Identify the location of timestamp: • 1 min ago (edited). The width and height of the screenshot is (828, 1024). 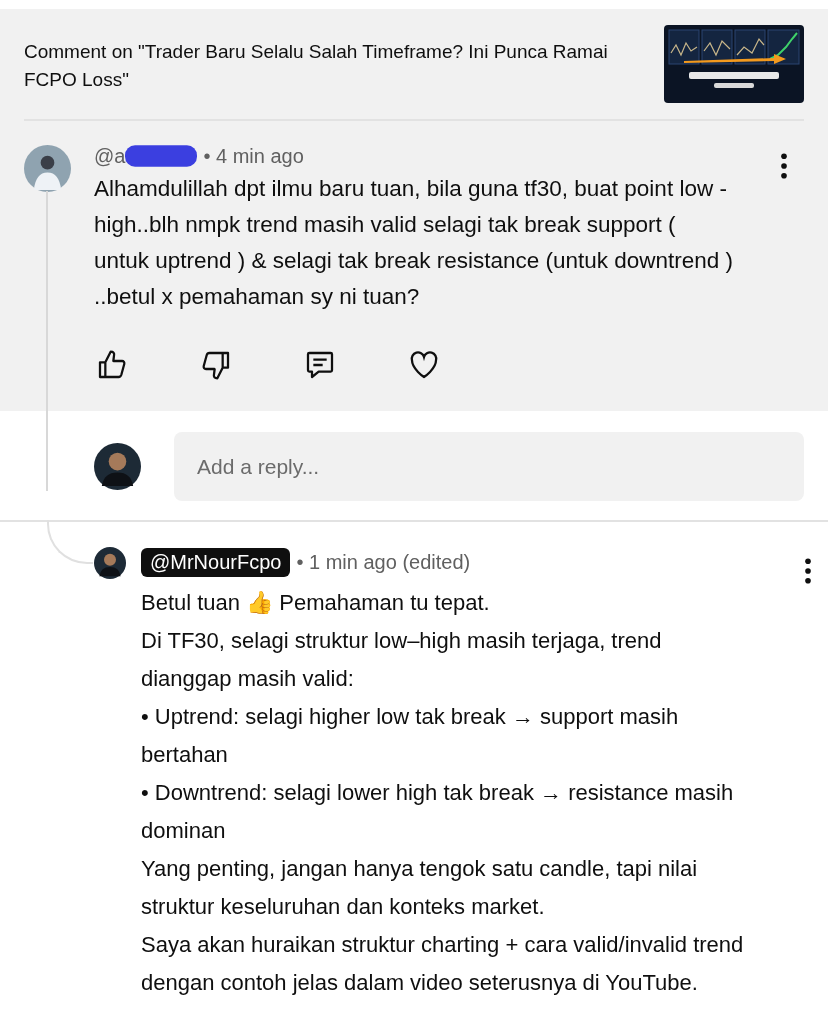
(383, 562).